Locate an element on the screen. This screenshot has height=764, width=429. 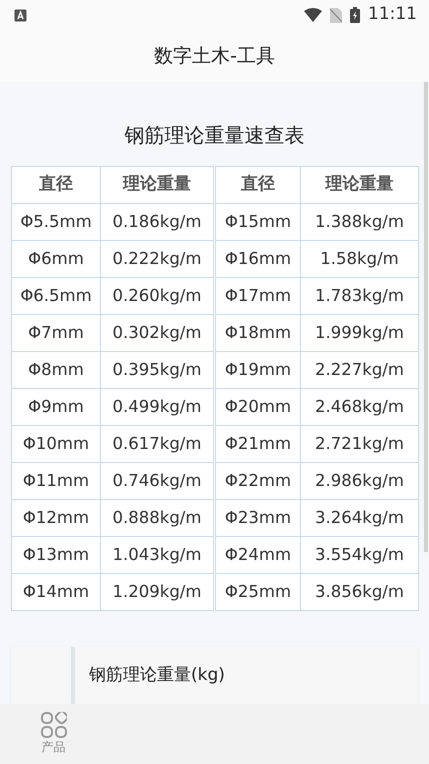
no-sim-icon is located at coordinates (336, 15).